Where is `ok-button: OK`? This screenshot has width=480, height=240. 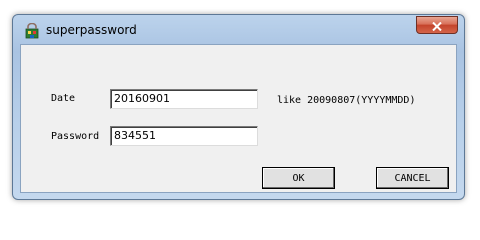
ok-button: OK is located at coordinates (298, 178).